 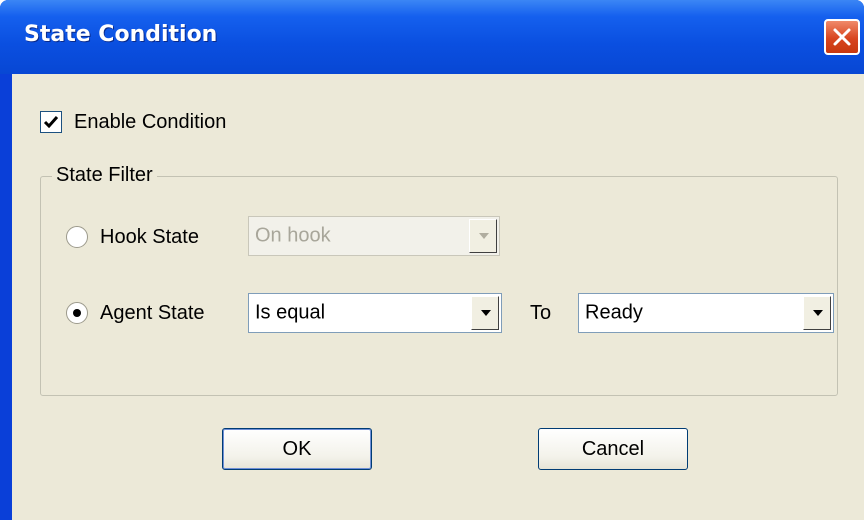 What do you see at coordinates (706, 313) in the screenshot?
I see `agent-state-value-combo: Ready` at bounding box center [706, 313].